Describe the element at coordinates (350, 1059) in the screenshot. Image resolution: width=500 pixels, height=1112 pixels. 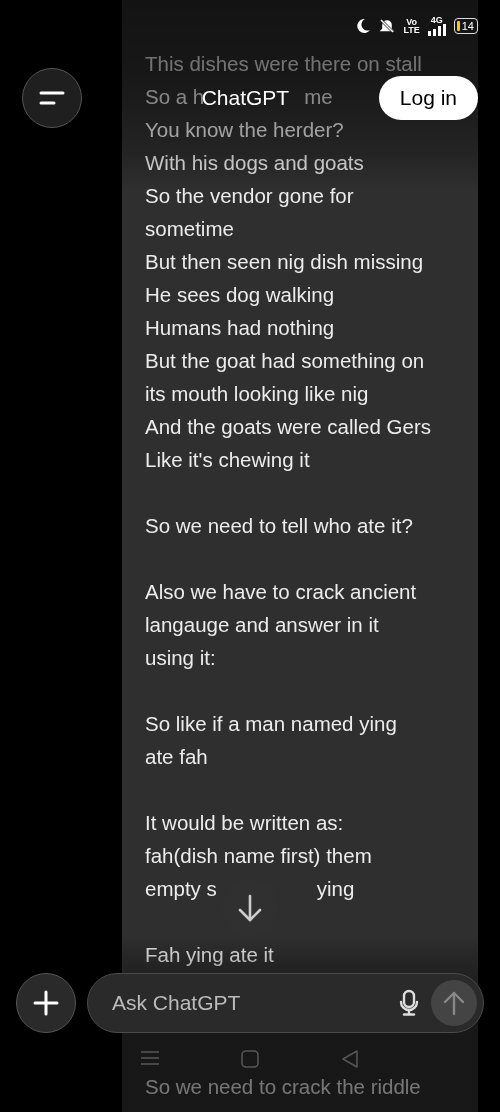
I see `back-icon` at that location.